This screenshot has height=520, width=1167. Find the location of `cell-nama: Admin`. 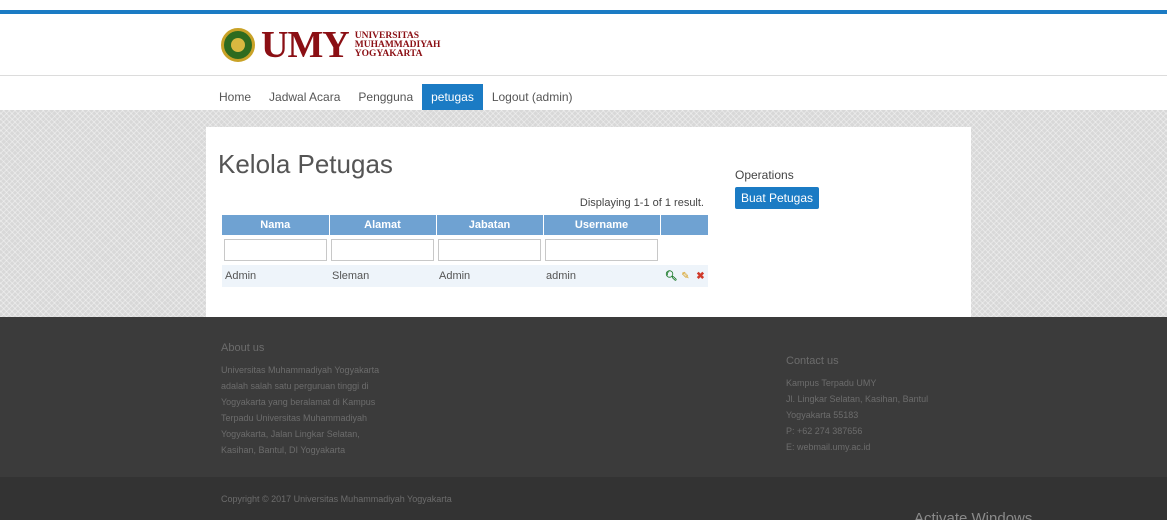

cell-nama: Admin is located at coordinates (275, 276).